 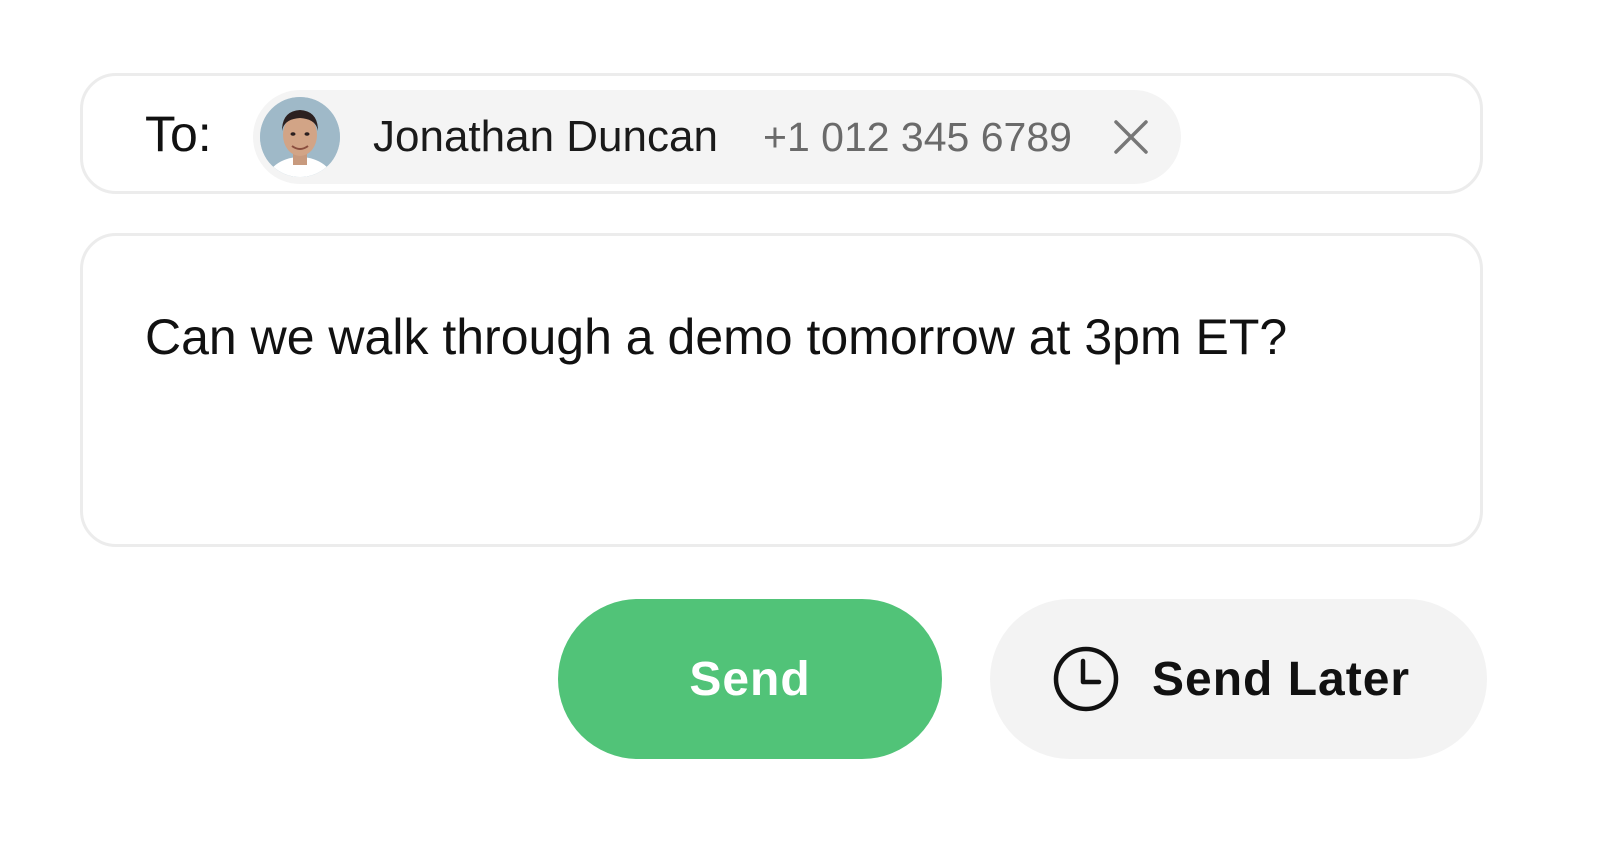 I want to click on recipient-field: To: Jonathan Duncan +1 012 345 6789, so click(x=781, y=133).